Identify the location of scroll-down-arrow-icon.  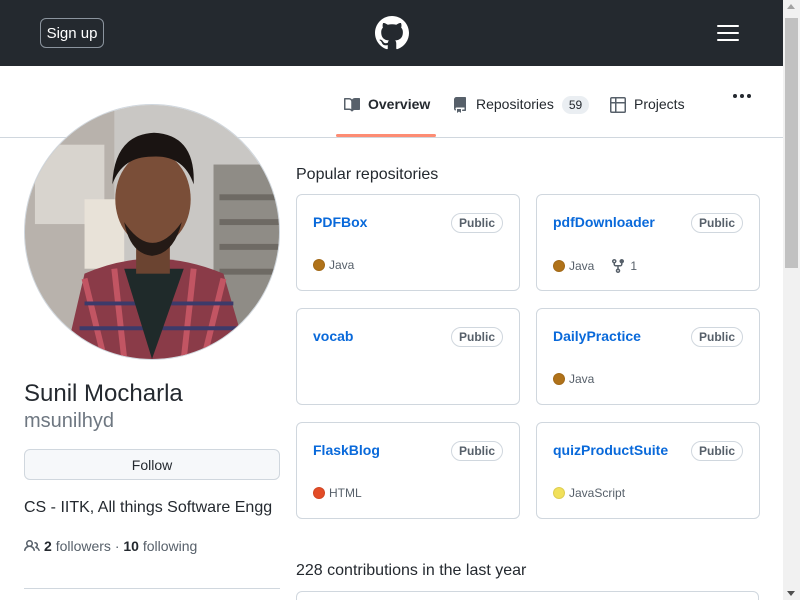
(791, 593).